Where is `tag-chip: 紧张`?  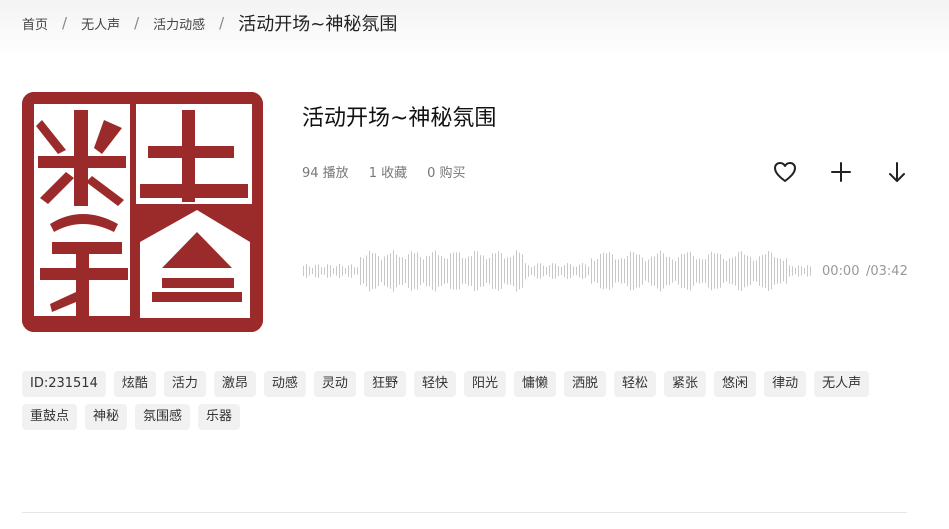 tag-chip: 紧张 is located at coordinates (685, 384).